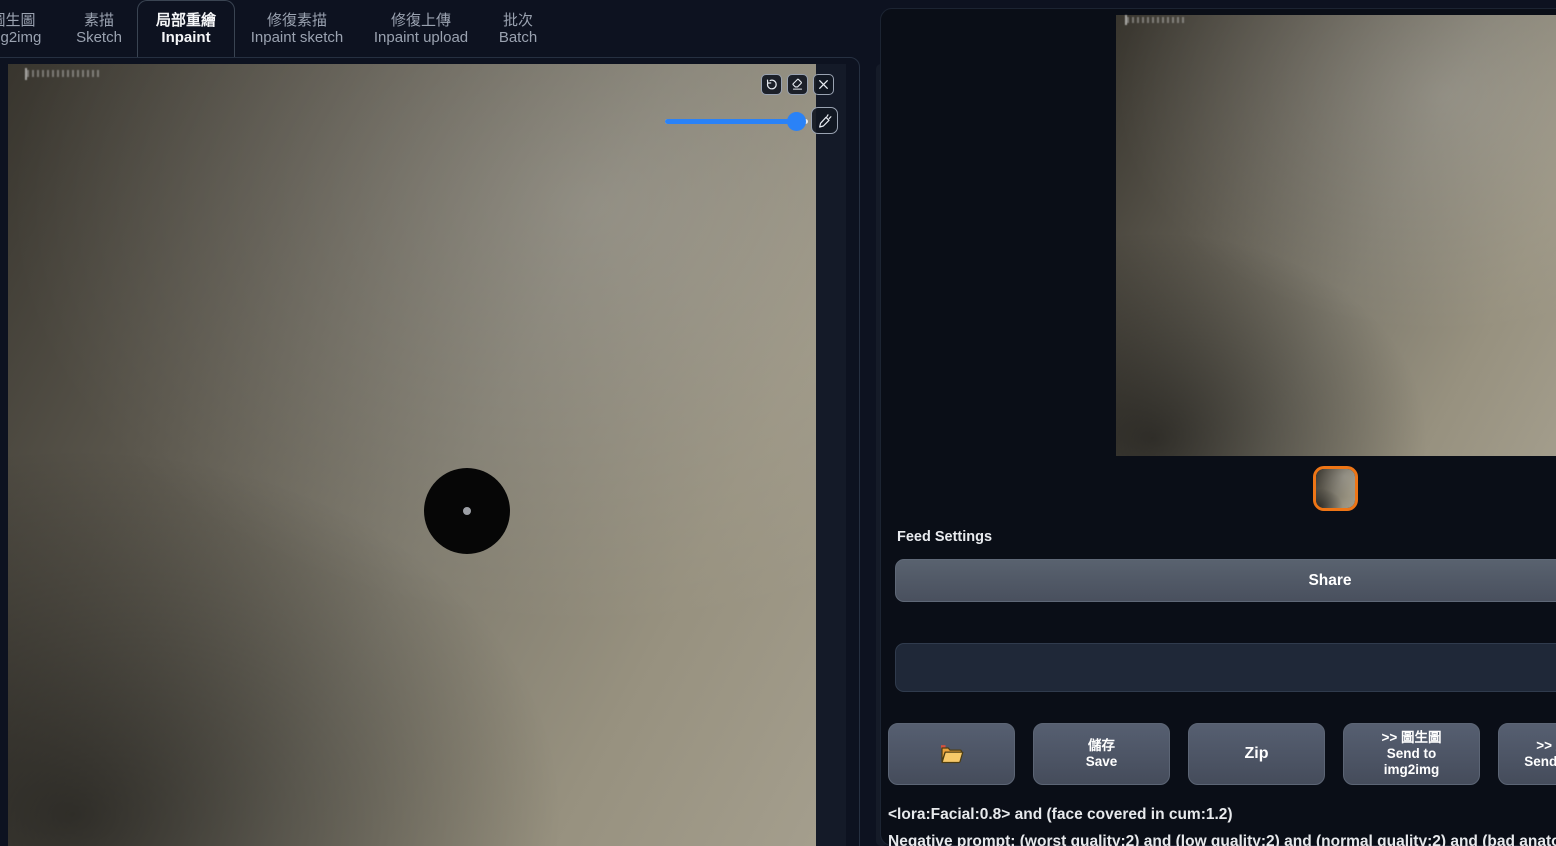 The width and height of the screenshot is (1556, 846). What do you see at coordinates (99, 37) in the screenshot?
I see `tab-label-en: Sketch` at bounding box center [99, 37].